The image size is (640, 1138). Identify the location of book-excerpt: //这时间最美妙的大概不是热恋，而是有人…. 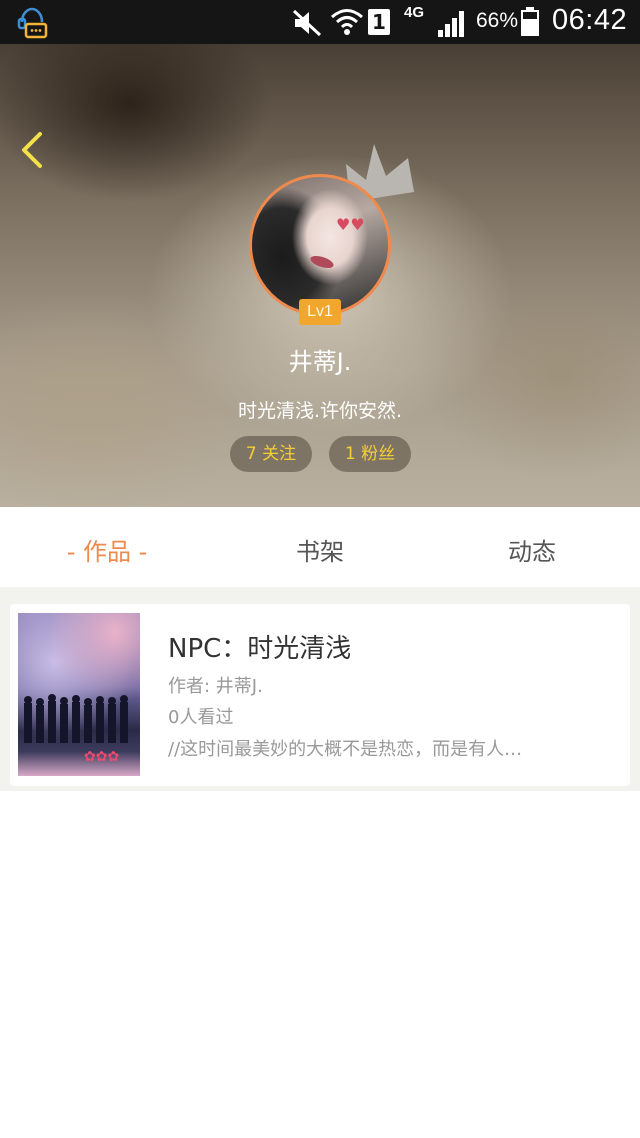
(345, 749).